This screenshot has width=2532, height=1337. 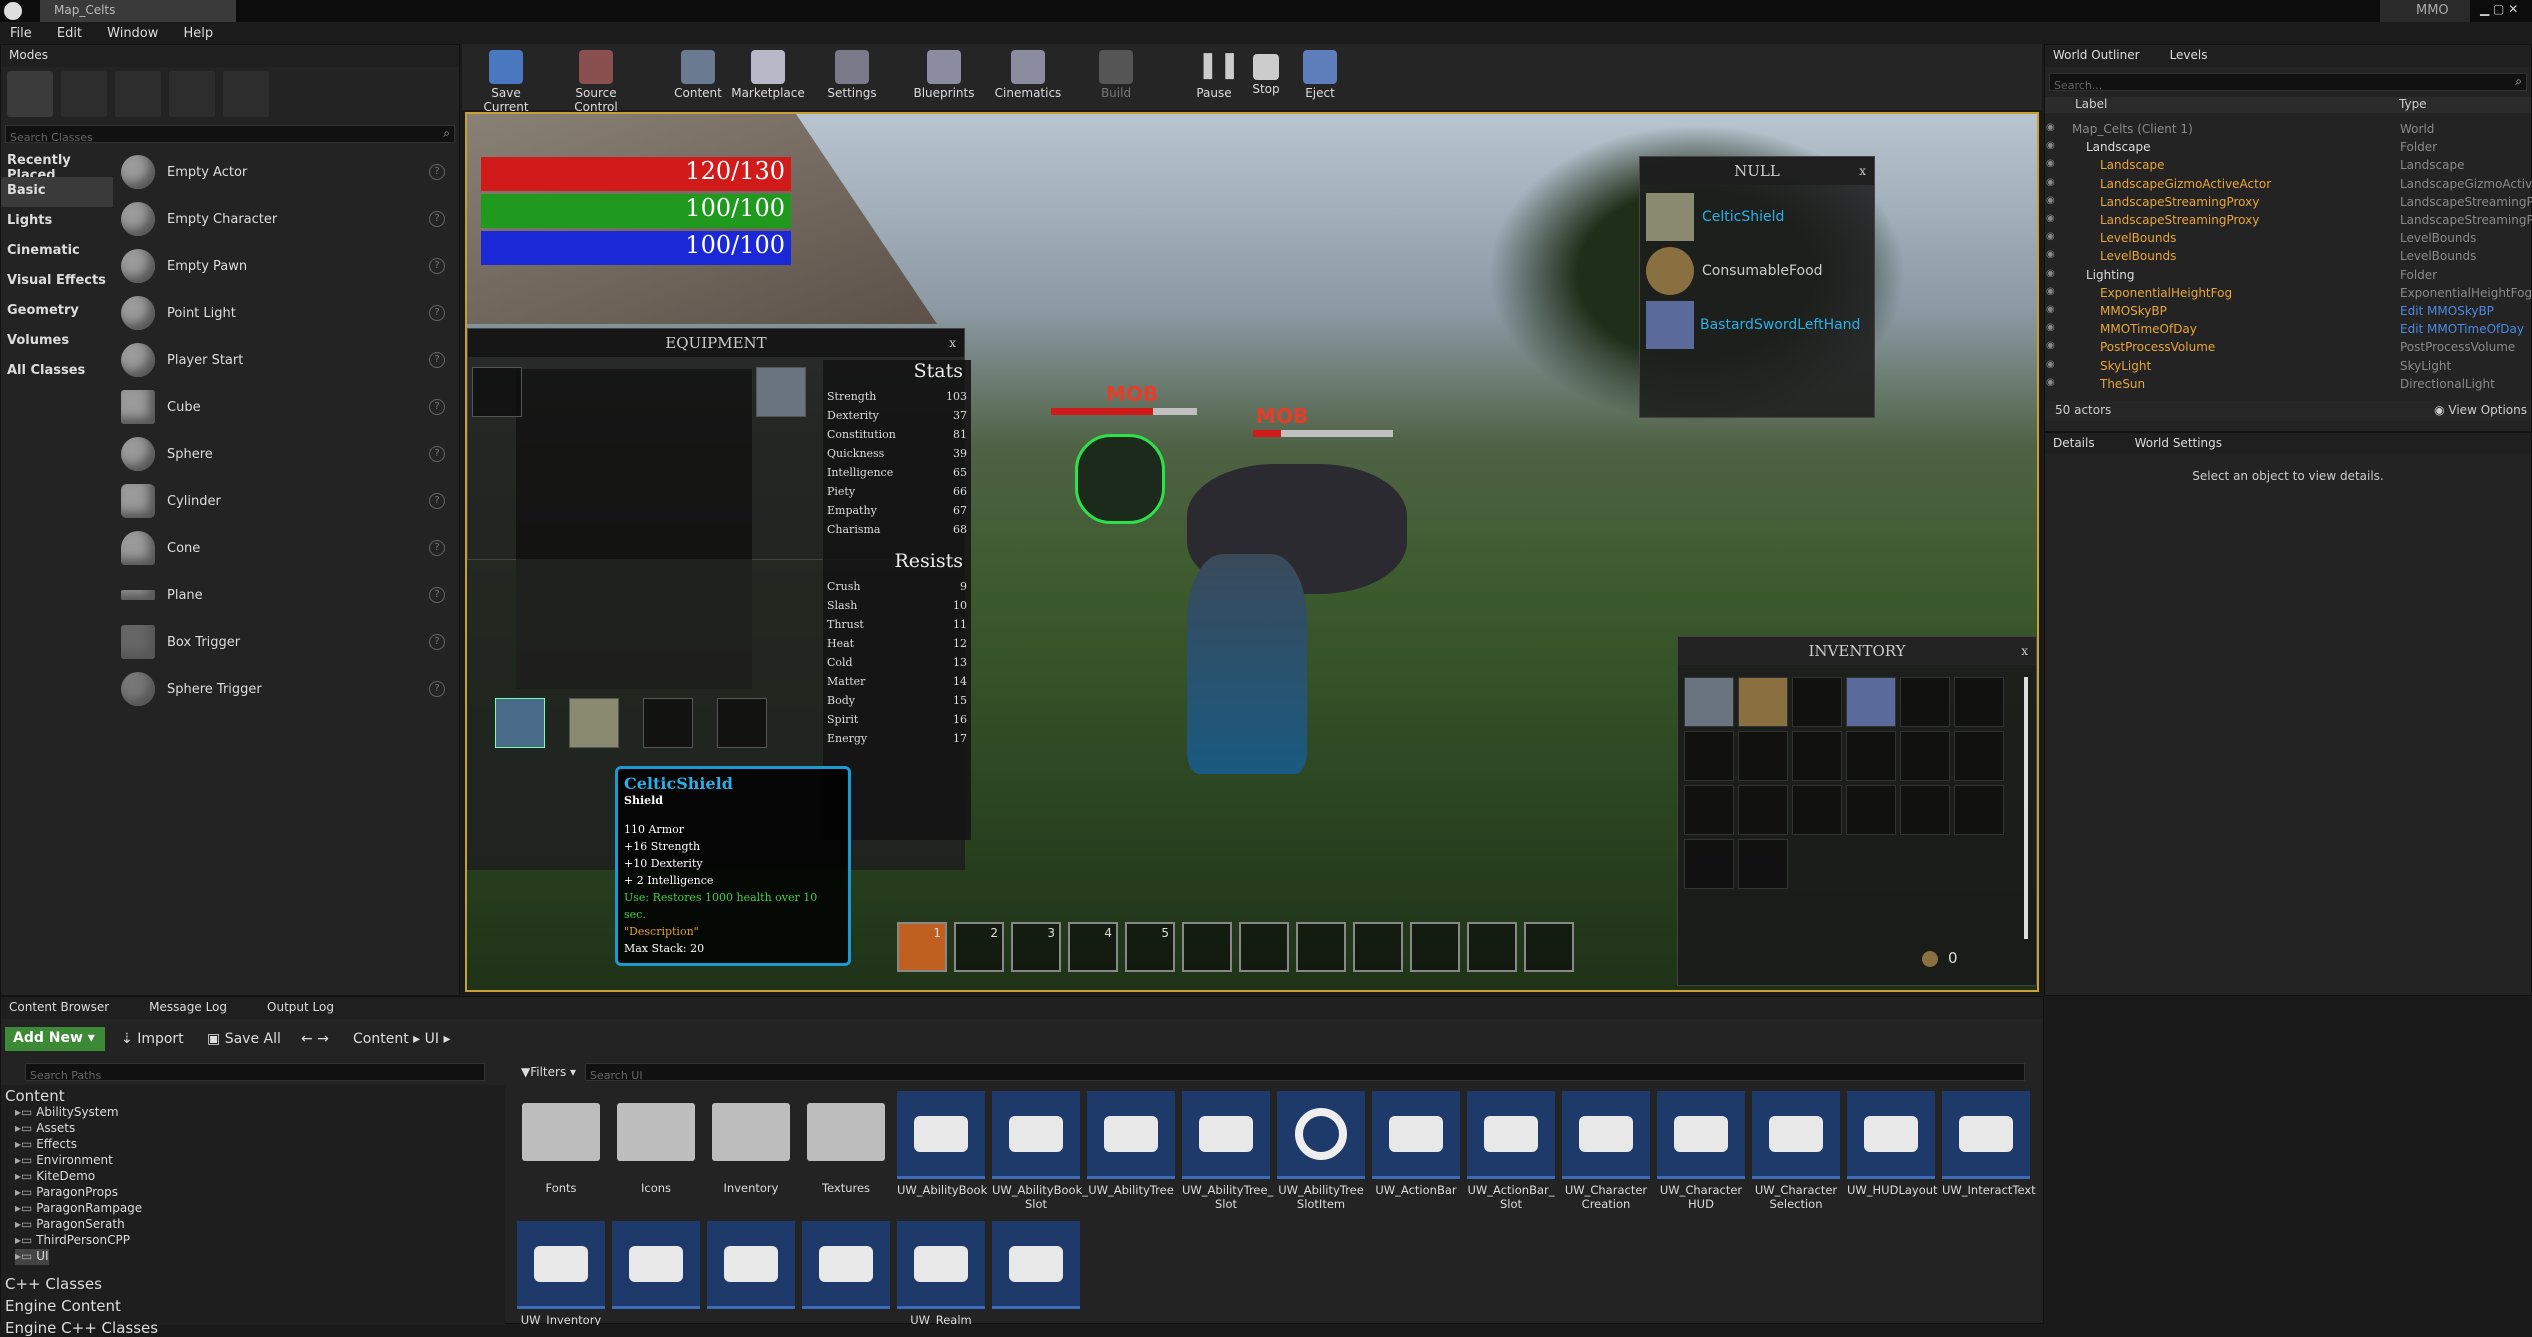 I want to click on asset-widget: UW_ActionBar, so click(x=1416, y=1155).